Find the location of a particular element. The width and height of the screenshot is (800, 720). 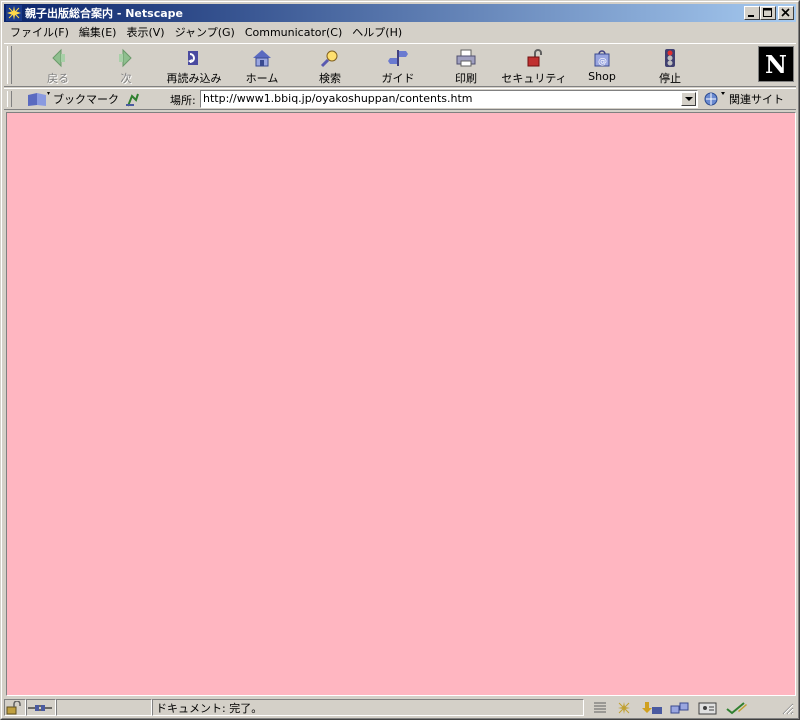

window-controls is located at coordinates (769, 13).